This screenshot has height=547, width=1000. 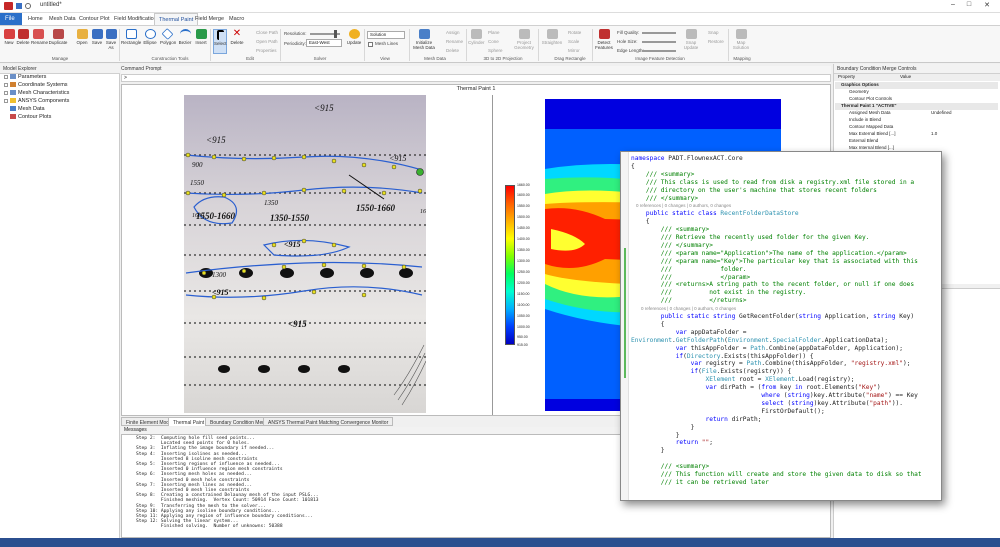 I want to click on prop-row: Include in Blend, so click(x=916, y=120).